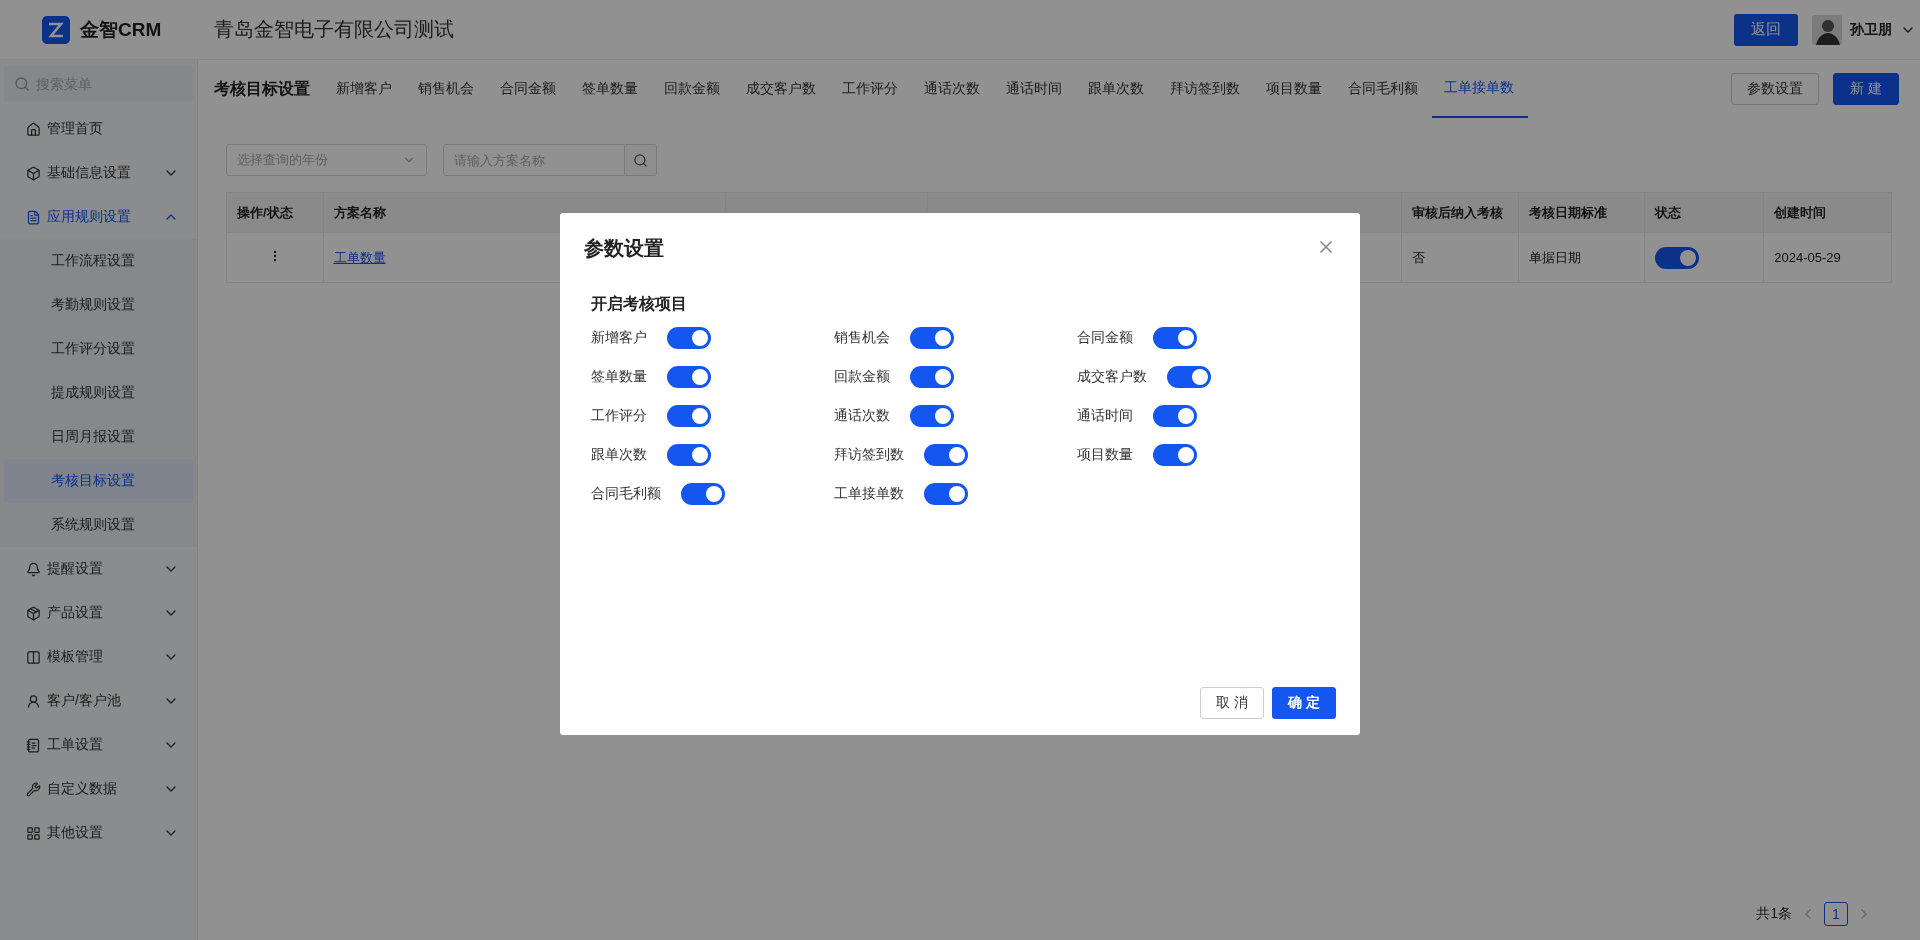 The height and width of the screenshot is (940, 1920). Describe the element at coordinates (619, 455) in the screenshot. I see `option-label: 跟单次数` at that location.